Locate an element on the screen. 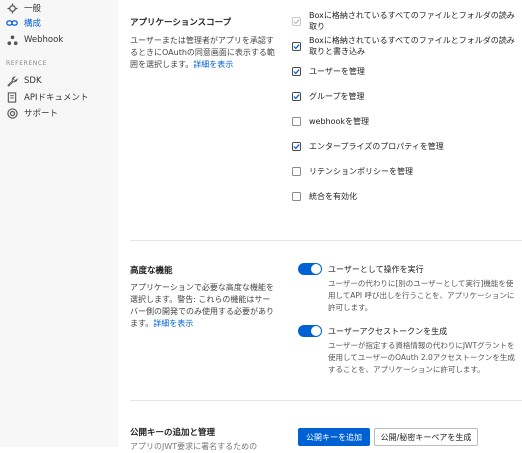 The image size is (522, 453). scope-label: Boxに格納されているすべてのファイルとフォルダの読み取り is located at coordinates (412, 21).